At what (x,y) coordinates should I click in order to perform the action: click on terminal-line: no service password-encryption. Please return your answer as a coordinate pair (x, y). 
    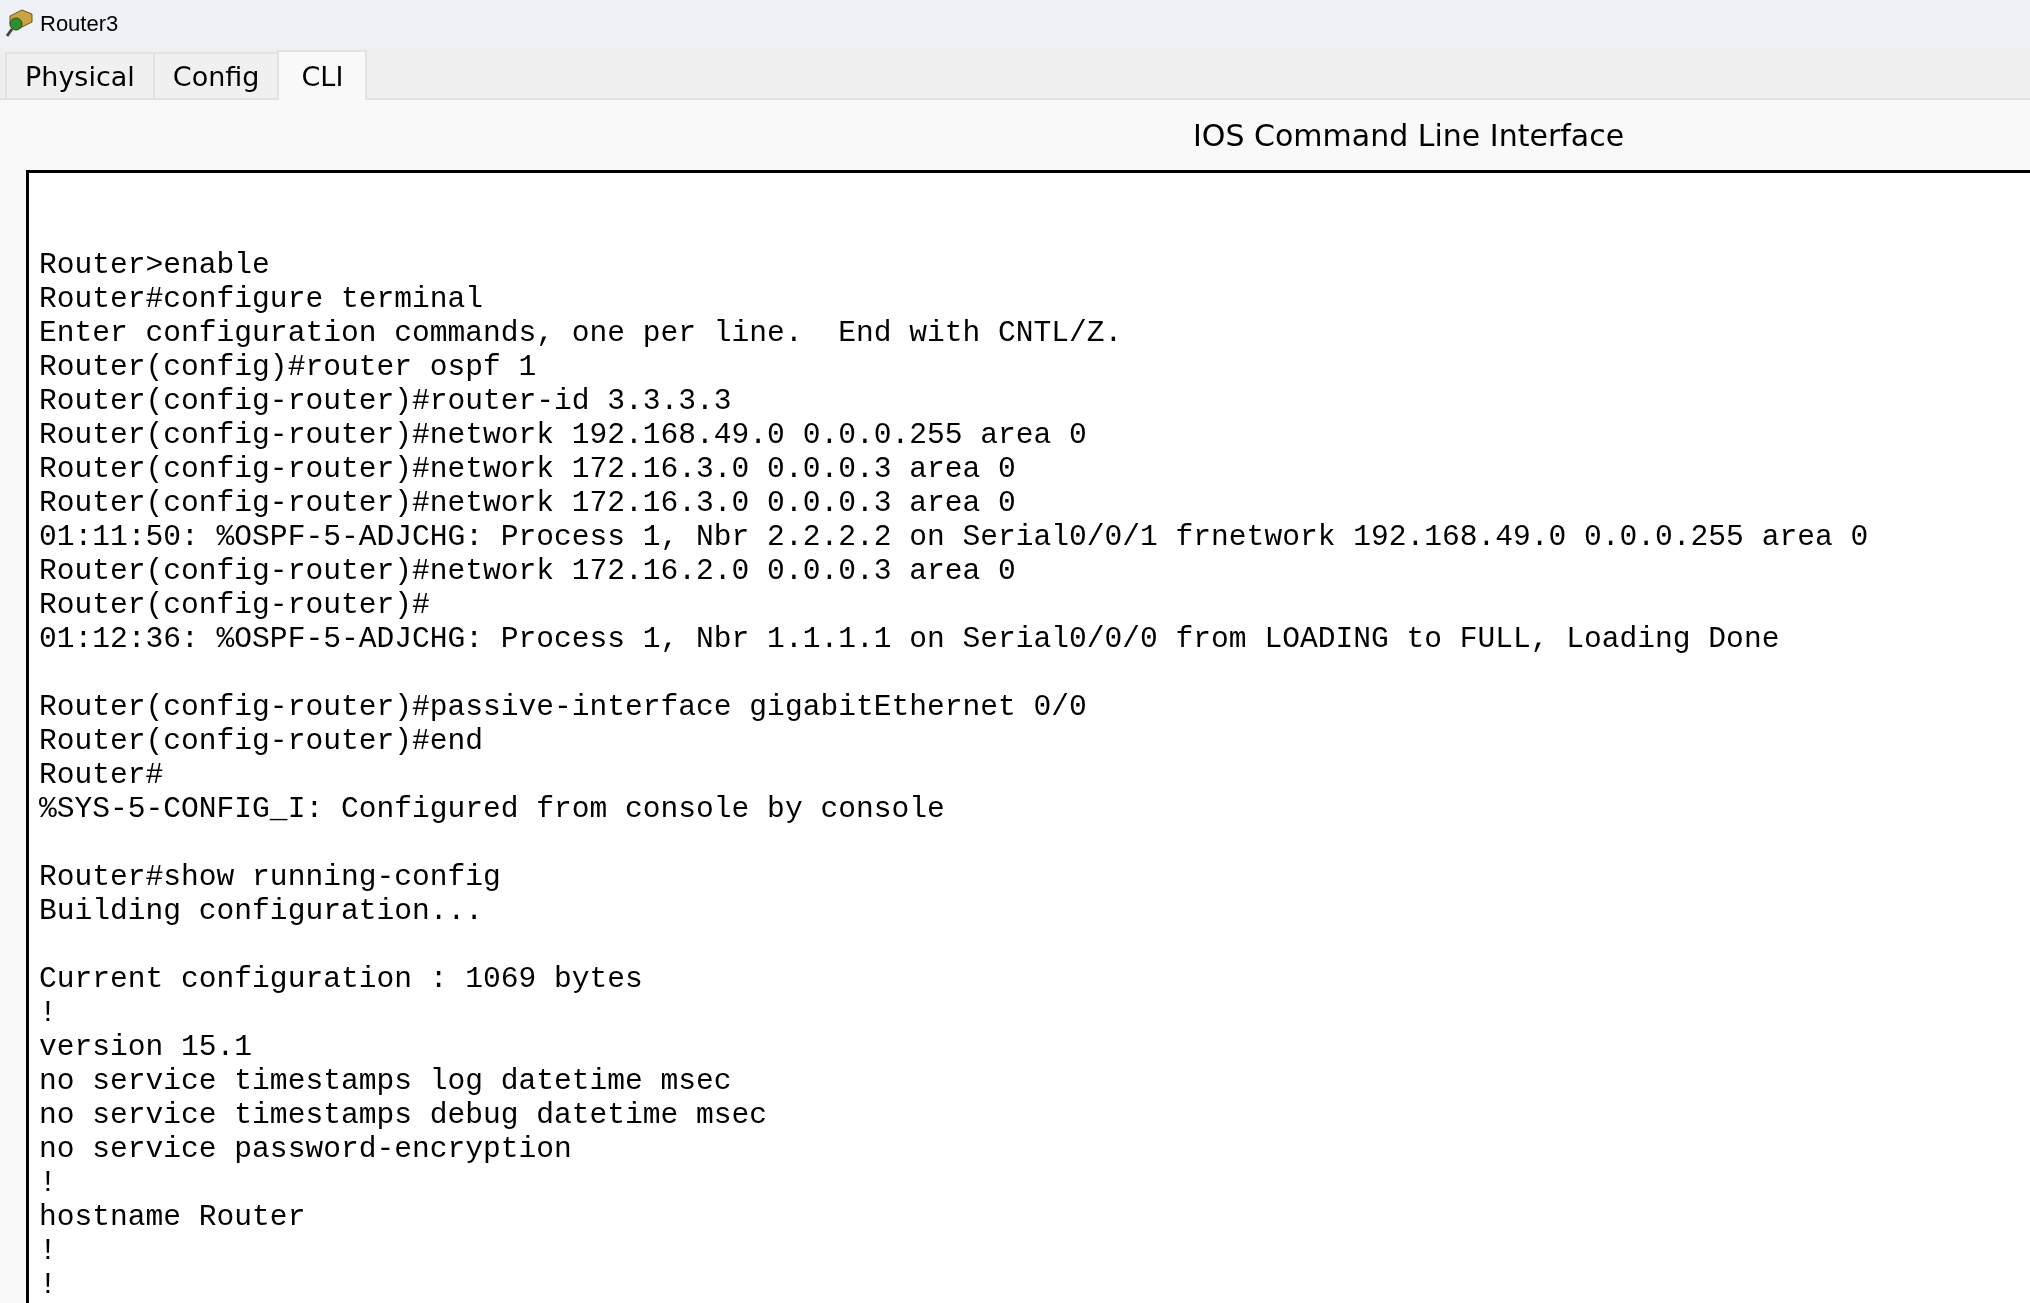
    Looking at the image, I should click on (306, 1149).